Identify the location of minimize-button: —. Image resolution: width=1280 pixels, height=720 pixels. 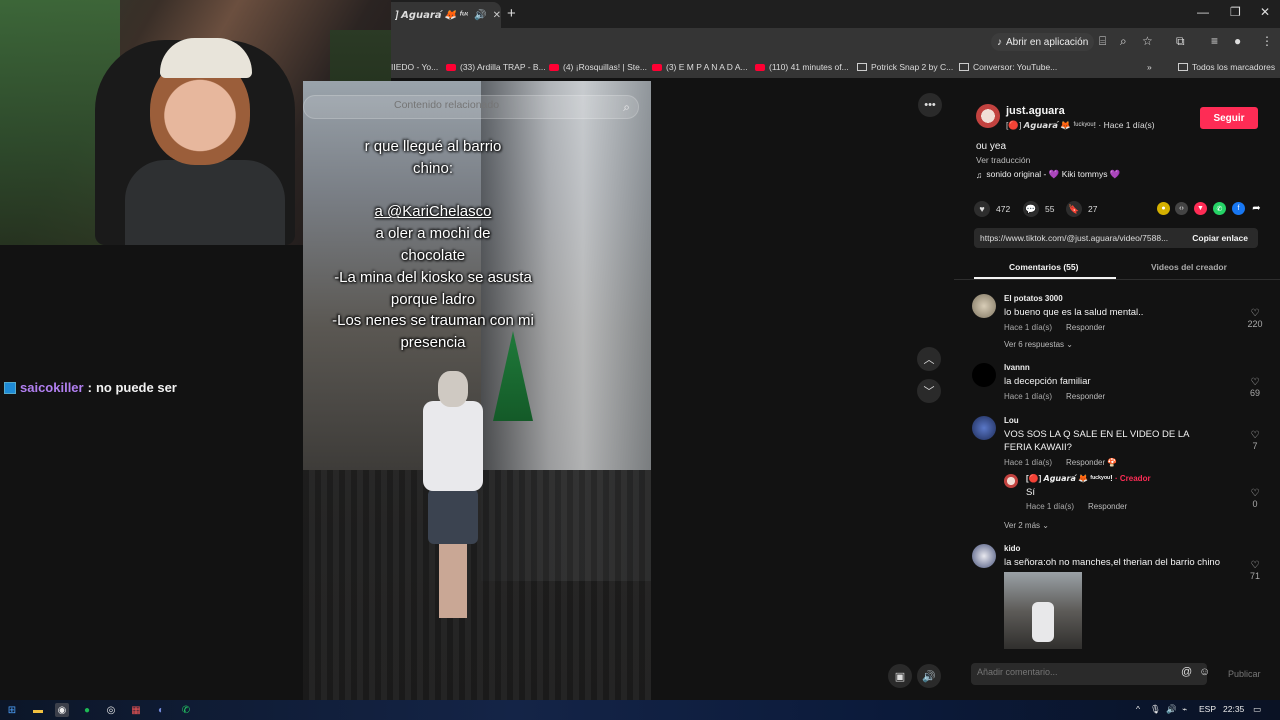
(1203, 12).